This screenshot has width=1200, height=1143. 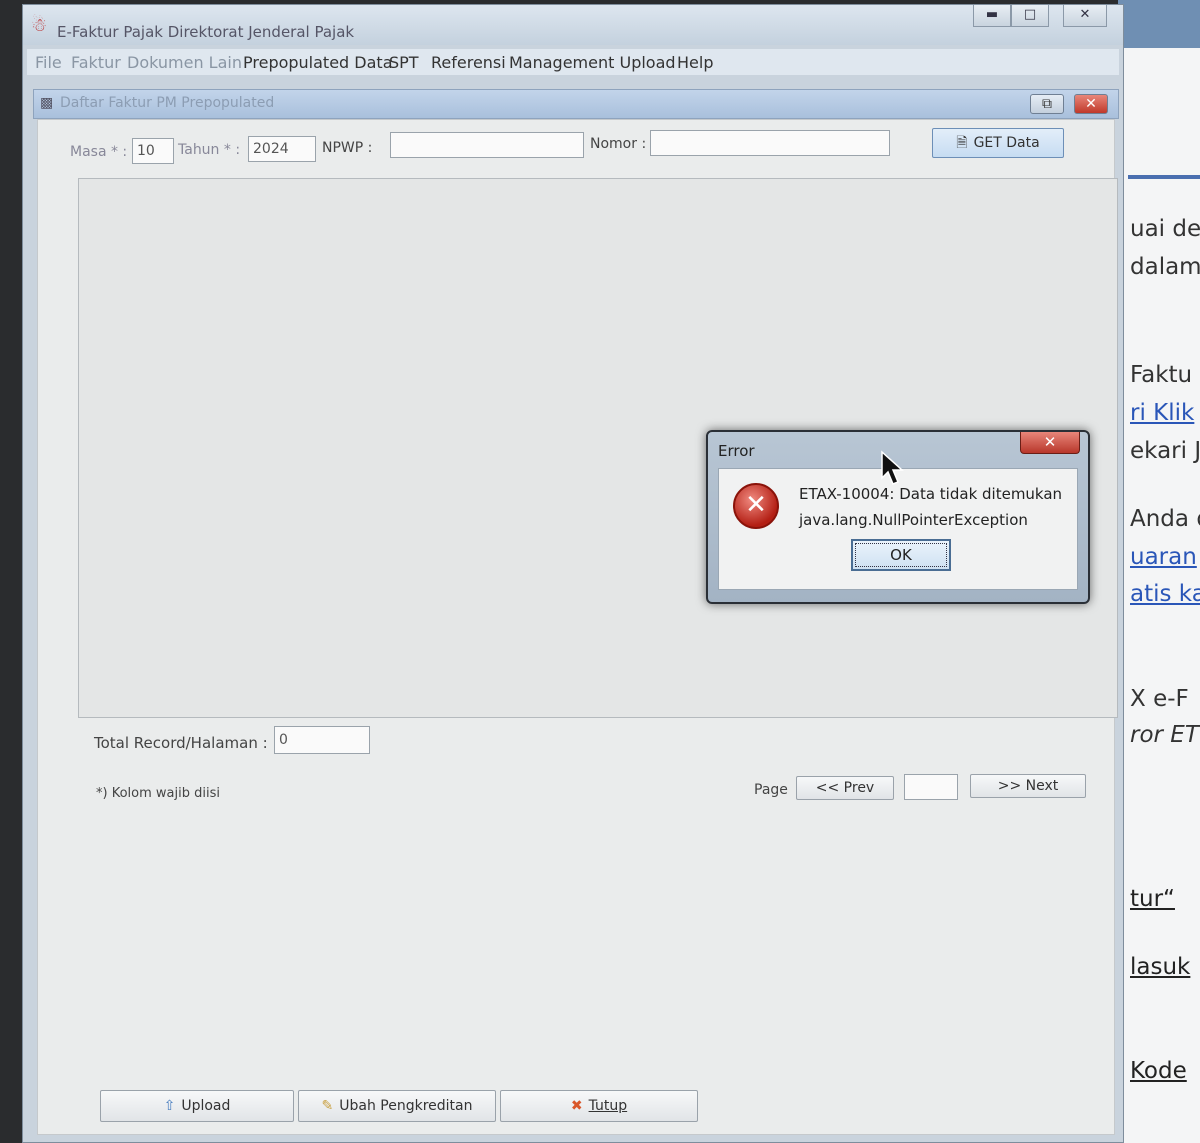 I want to click on upload-label: Upload, so click(x=206, y=1106).